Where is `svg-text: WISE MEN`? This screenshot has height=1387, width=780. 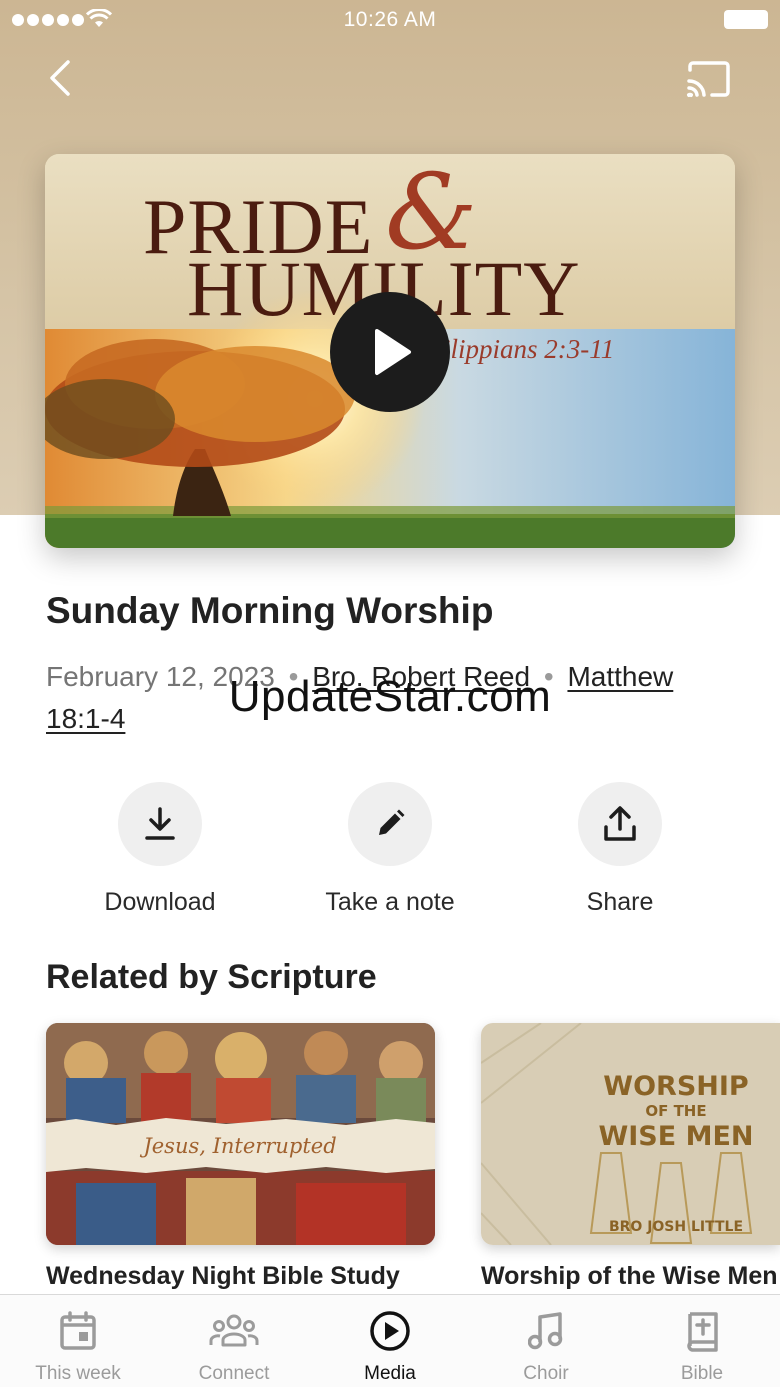 svg-text: WISE MEN is located at coordinates (675, 1136).